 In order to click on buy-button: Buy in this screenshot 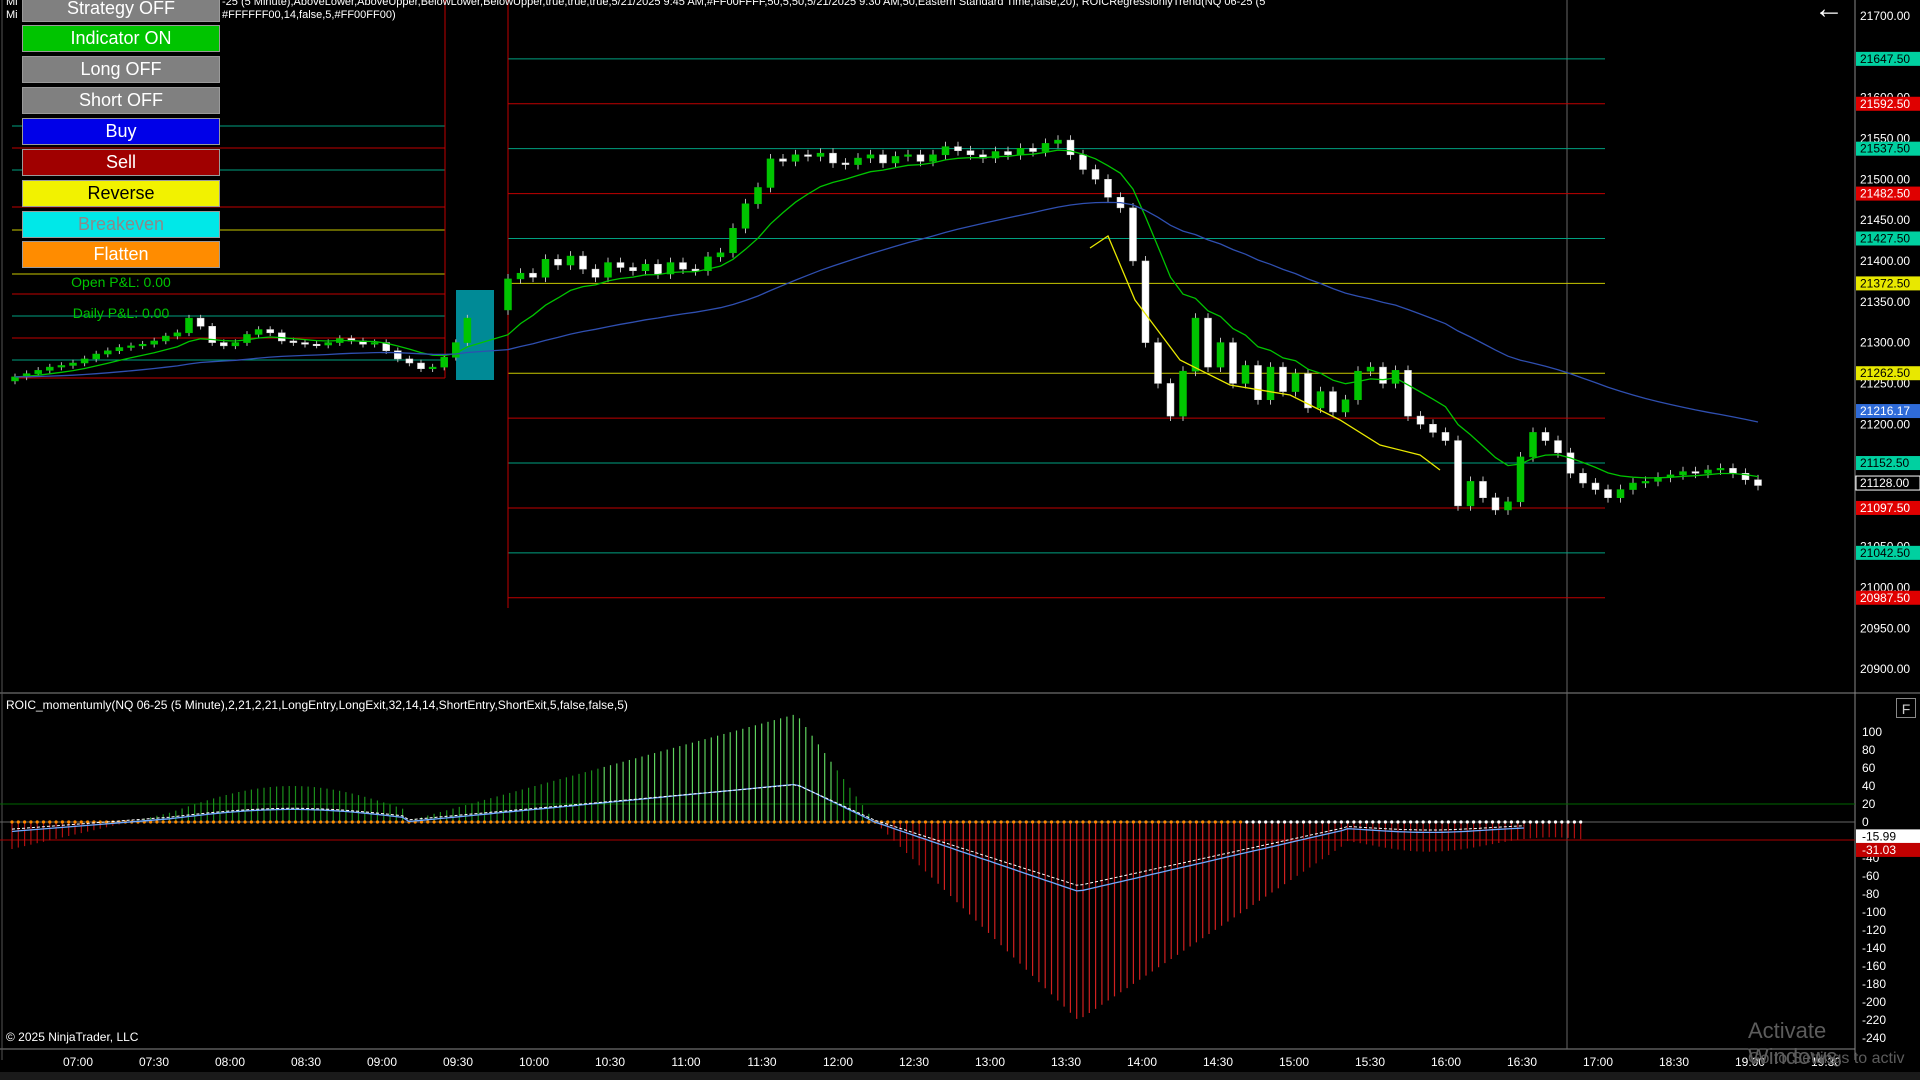, I will do `click(121, 131)`.